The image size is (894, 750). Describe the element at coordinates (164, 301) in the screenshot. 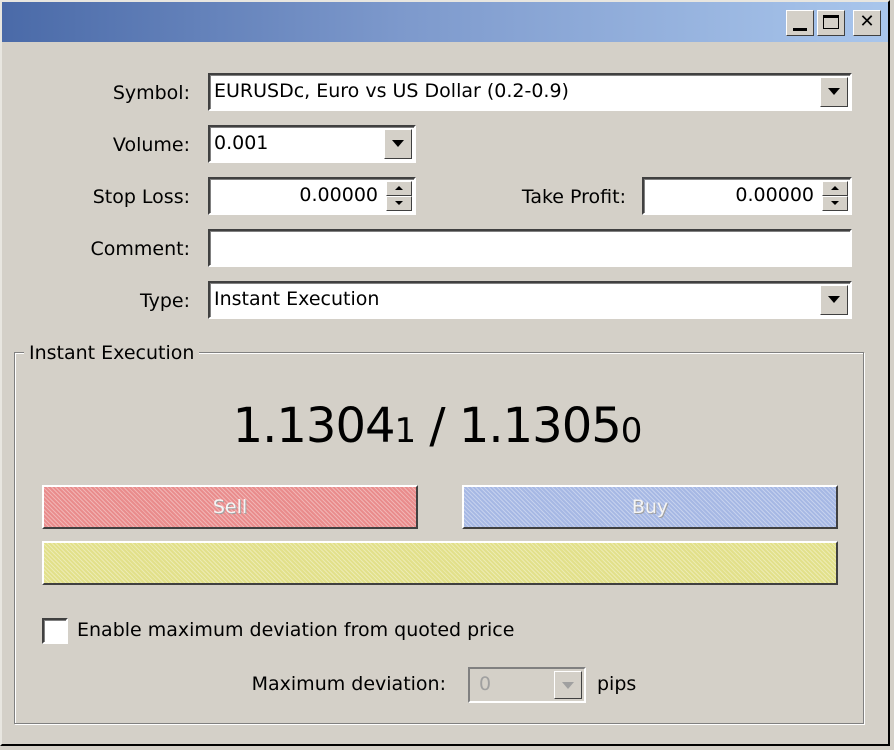

I see `type-label: Type:` at that location.